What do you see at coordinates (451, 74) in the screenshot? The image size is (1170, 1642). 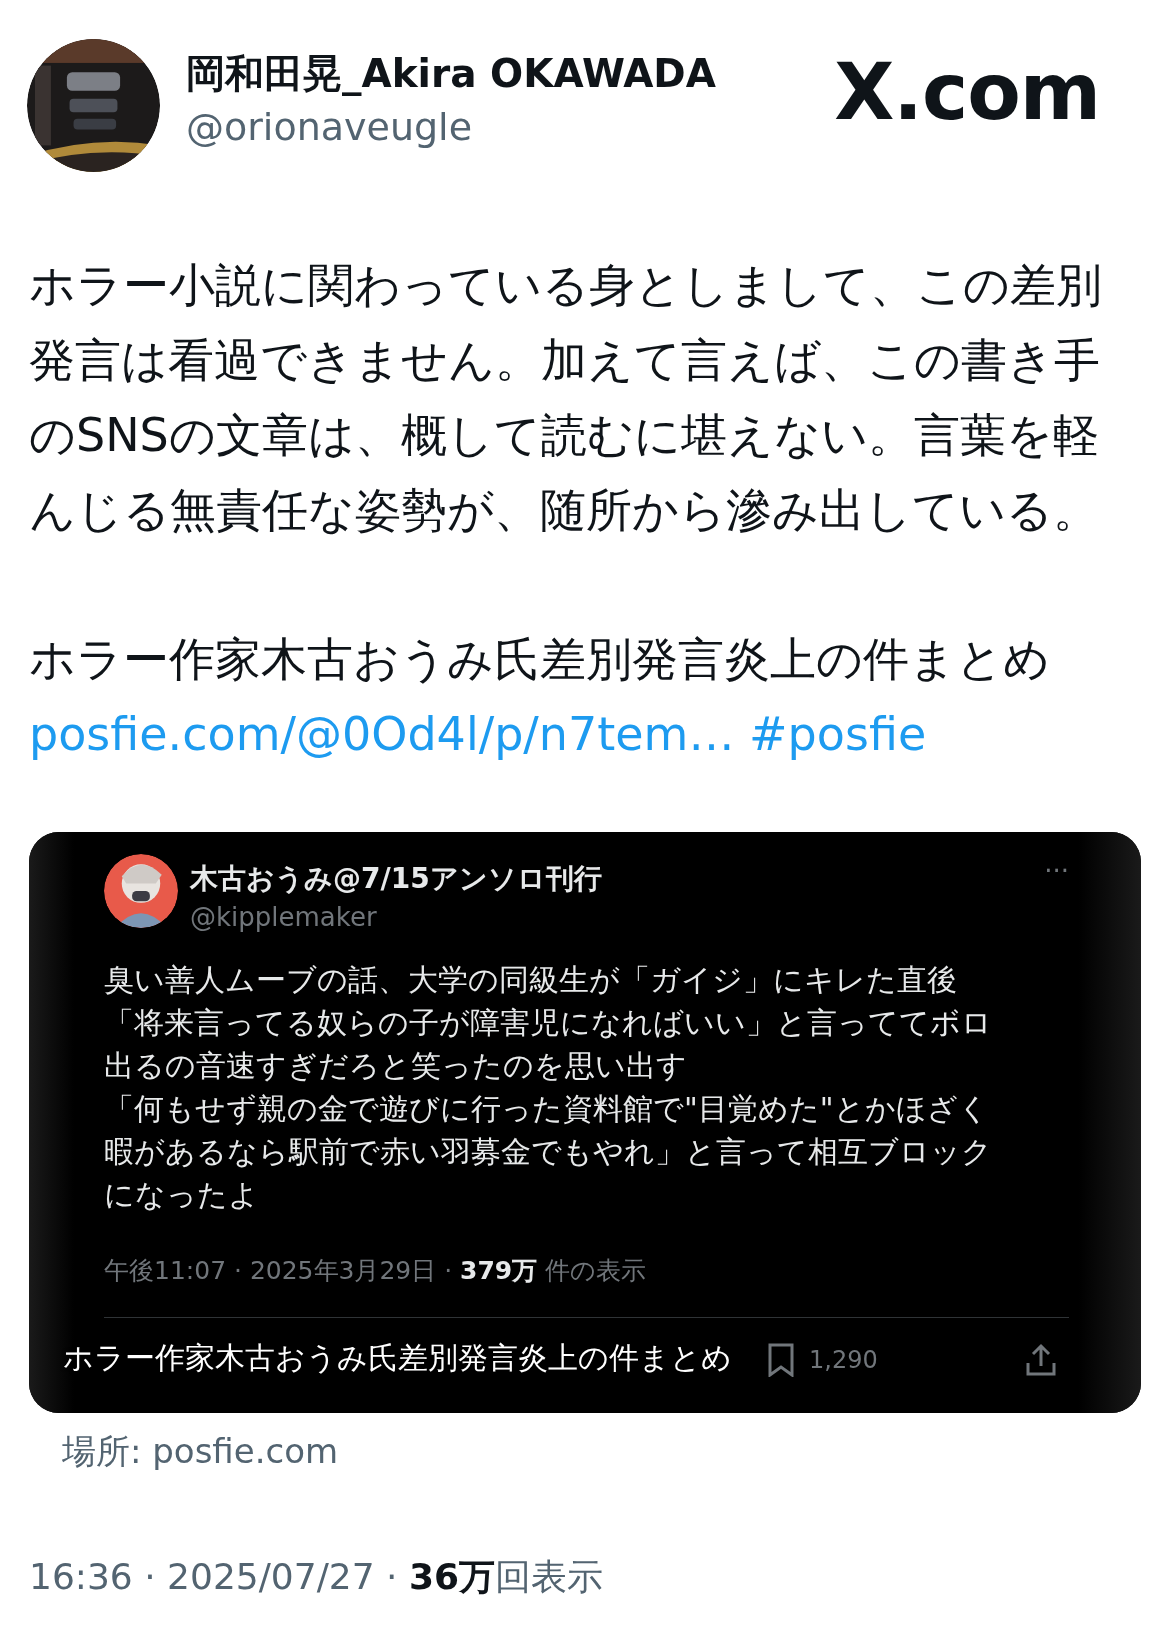 I see `author-name: 岡和田晃_Akira OKAWADA` at bounding box center [451, 74].